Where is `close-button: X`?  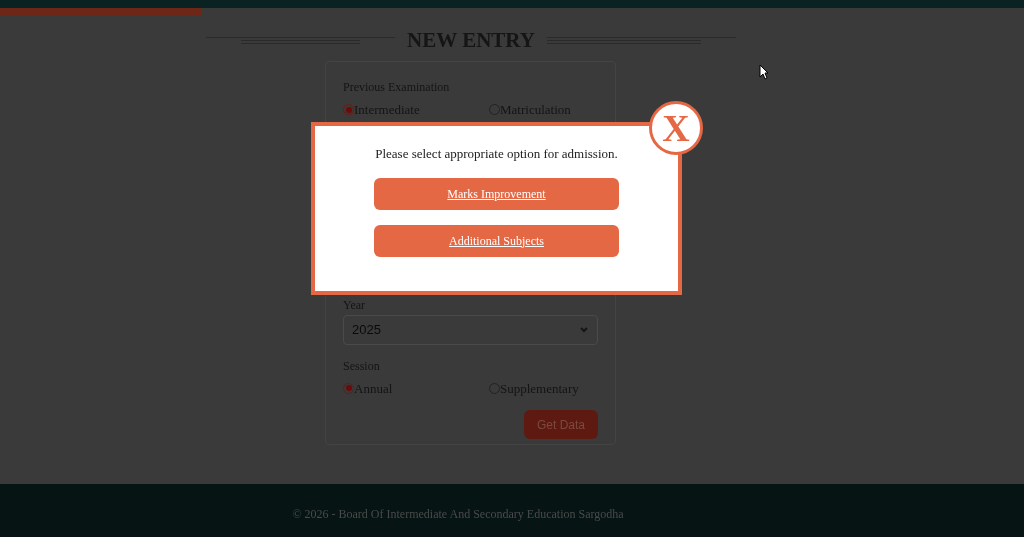
close-button: X is located at coordinates (676, 128).